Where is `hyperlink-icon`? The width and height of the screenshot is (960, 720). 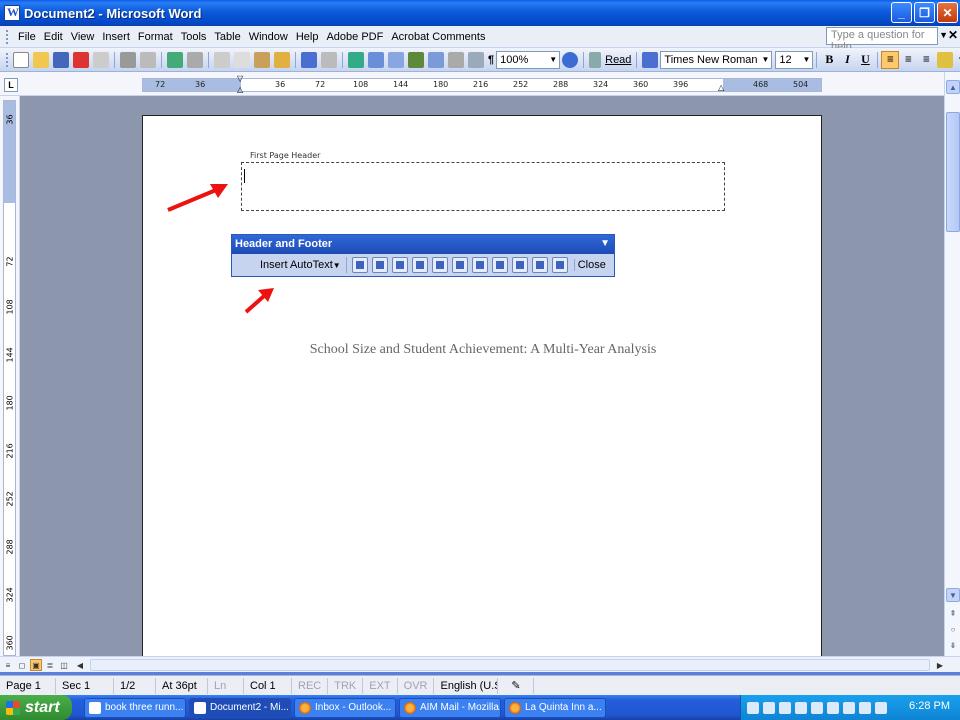
hyperlink-icon is located at coordinates (356, 59).